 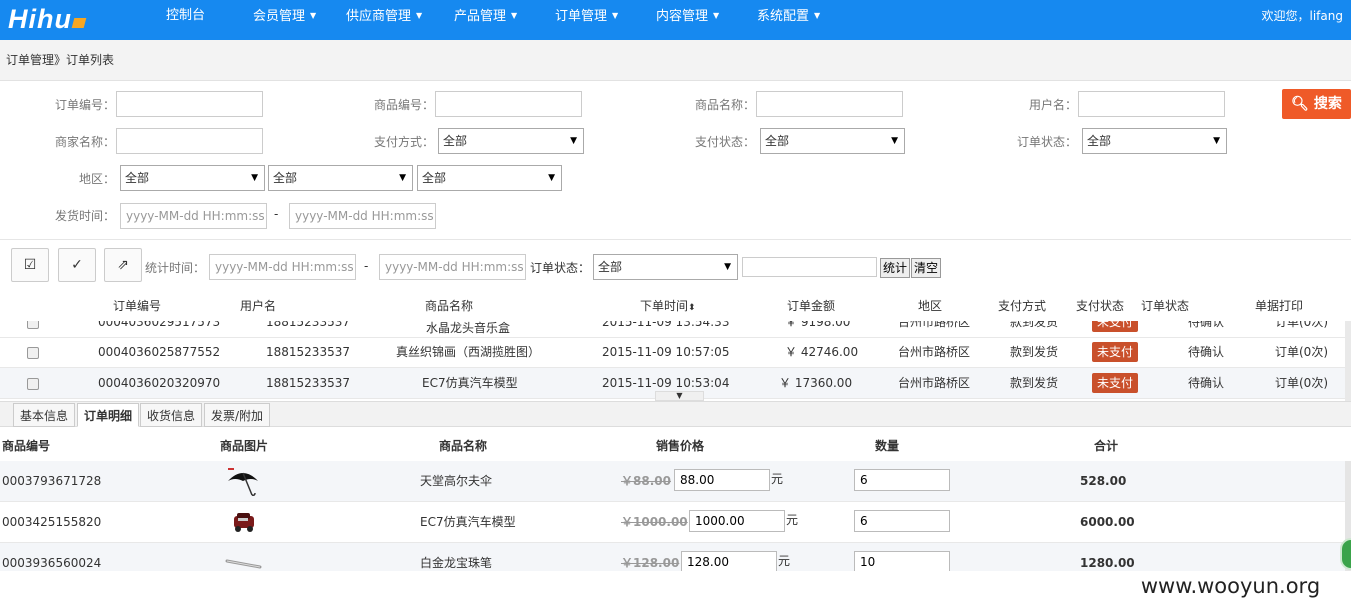 I want to click on region-province-select: 全部 ▼, so click(x=192, y=178).